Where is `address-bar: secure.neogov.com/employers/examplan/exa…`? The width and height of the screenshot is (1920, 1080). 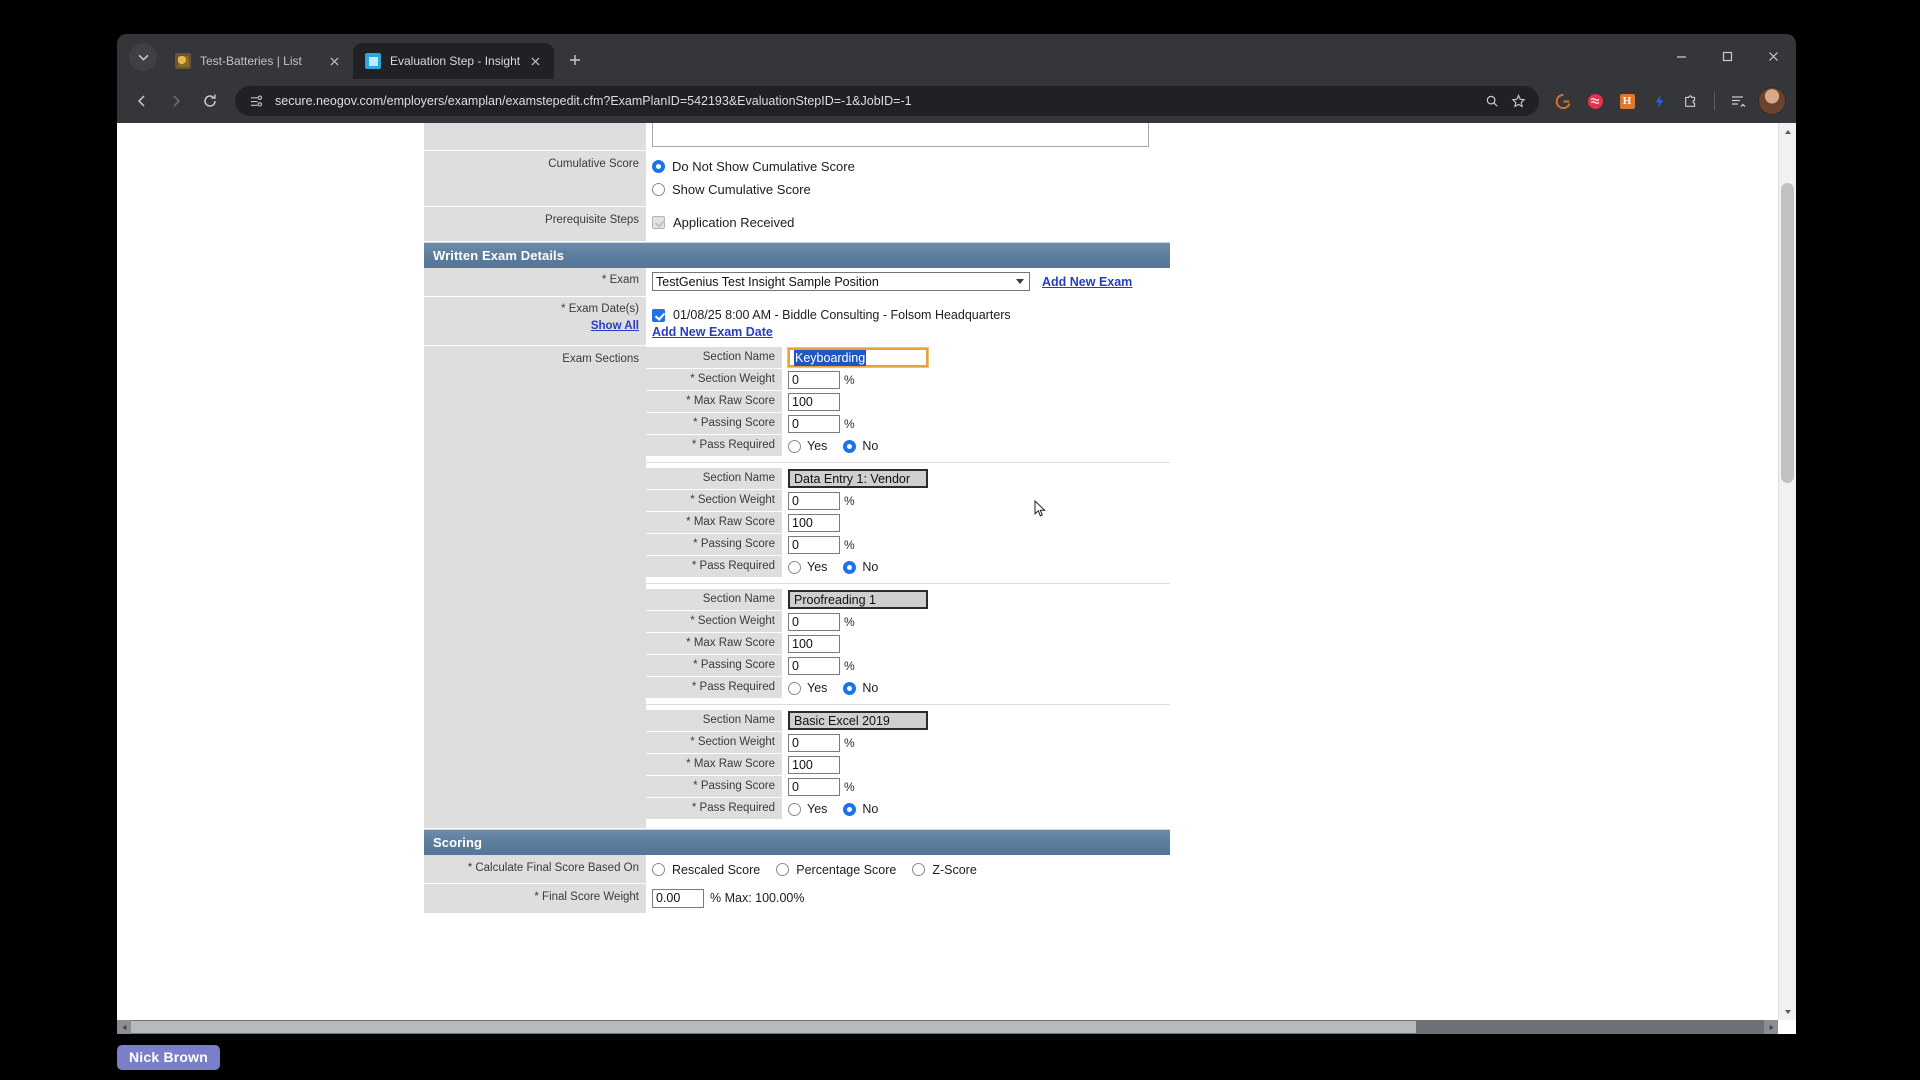
address-bar: secure.neogov.com/employers/examplan/exa… is located at coordinates (887, 101).